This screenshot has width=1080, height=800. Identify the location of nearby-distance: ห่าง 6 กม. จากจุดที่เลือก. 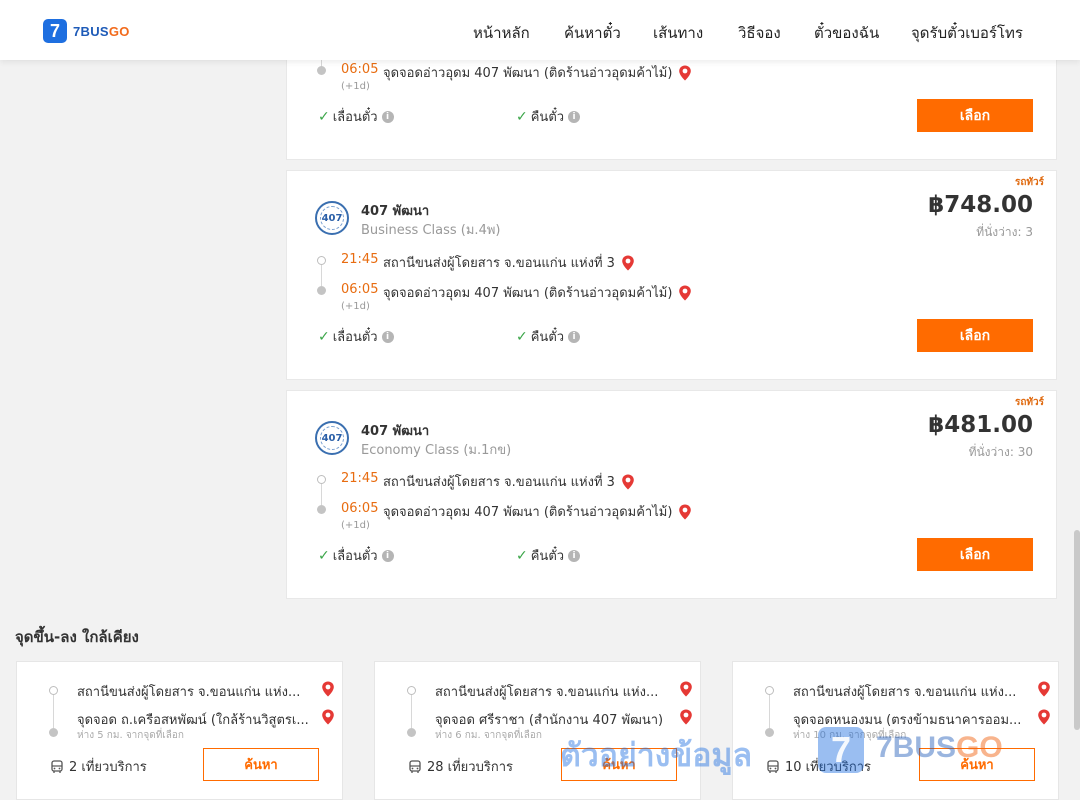
(488, 735).